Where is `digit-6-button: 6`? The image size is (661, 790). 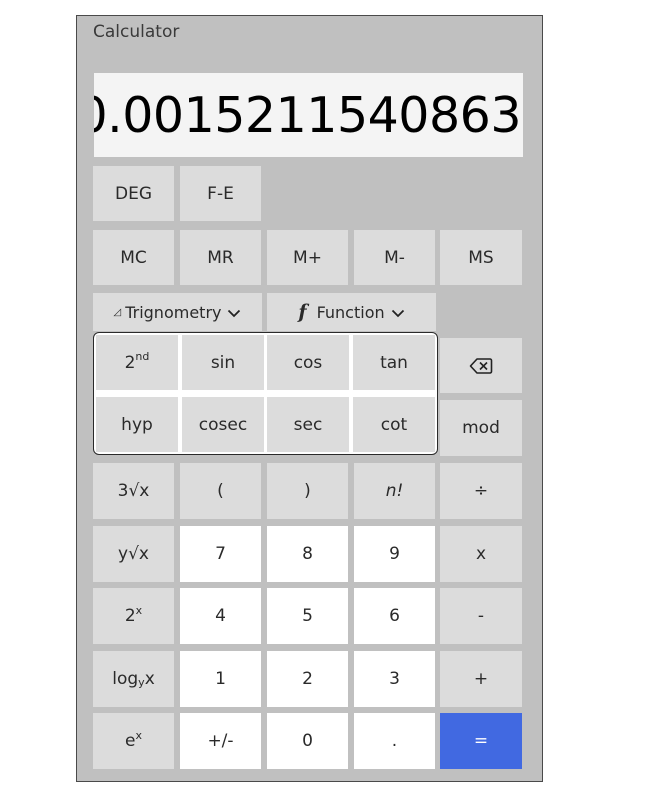
digit-6-button: 6 is located at coordinates (394, 616).